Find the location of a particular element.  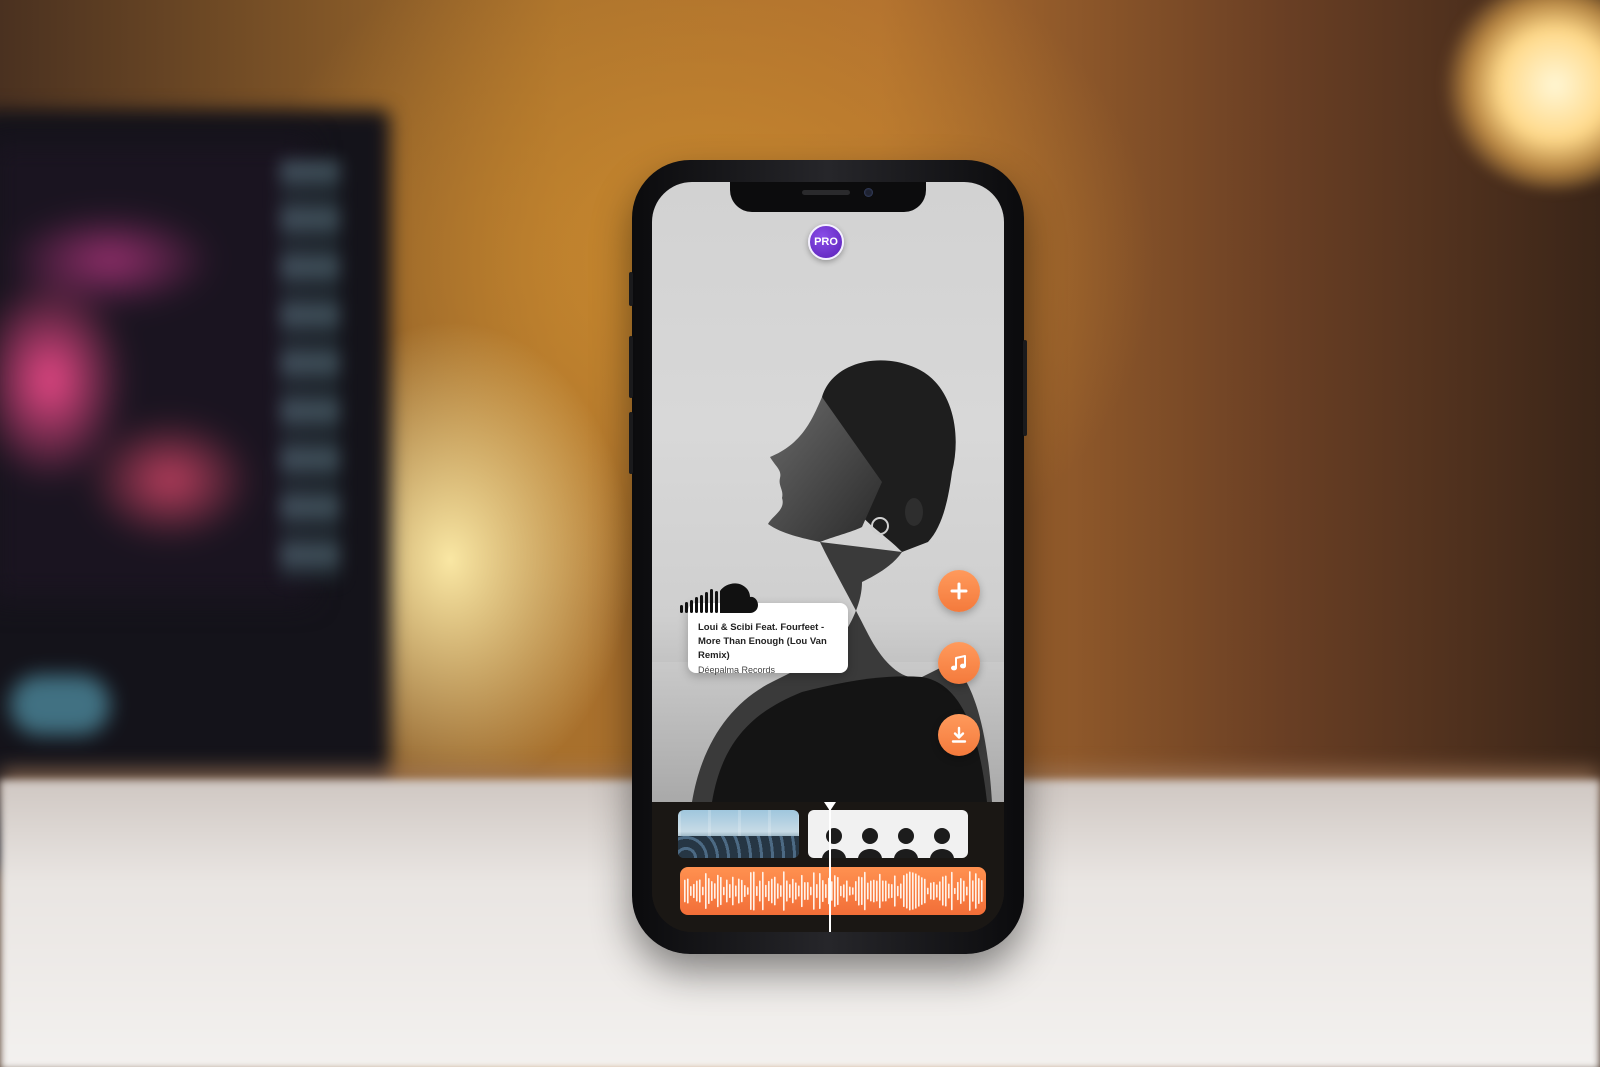

soundcloud-icon is located at coordinates (719, 598).